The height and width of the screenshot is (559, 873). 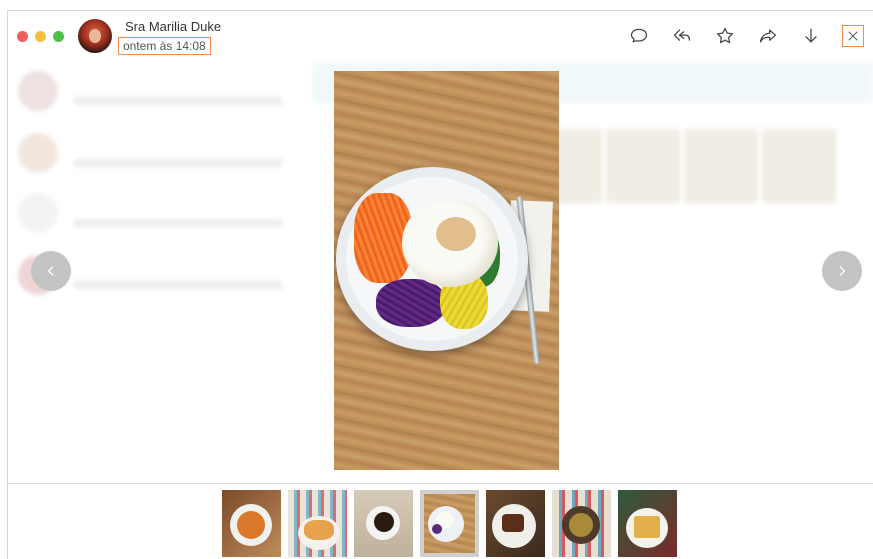 I want to click on reply-button, so click(x=682, y=36).